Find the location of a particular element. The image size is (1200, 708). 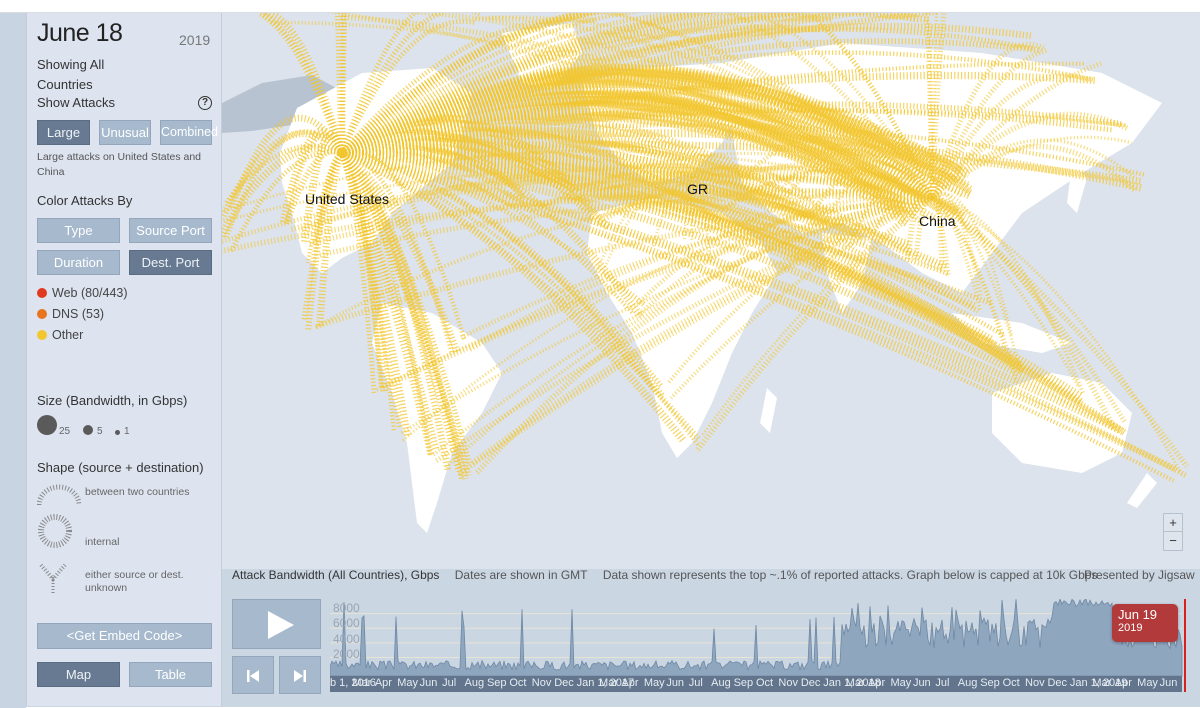

color-type-button: Type is located at coordinates (78, 230).